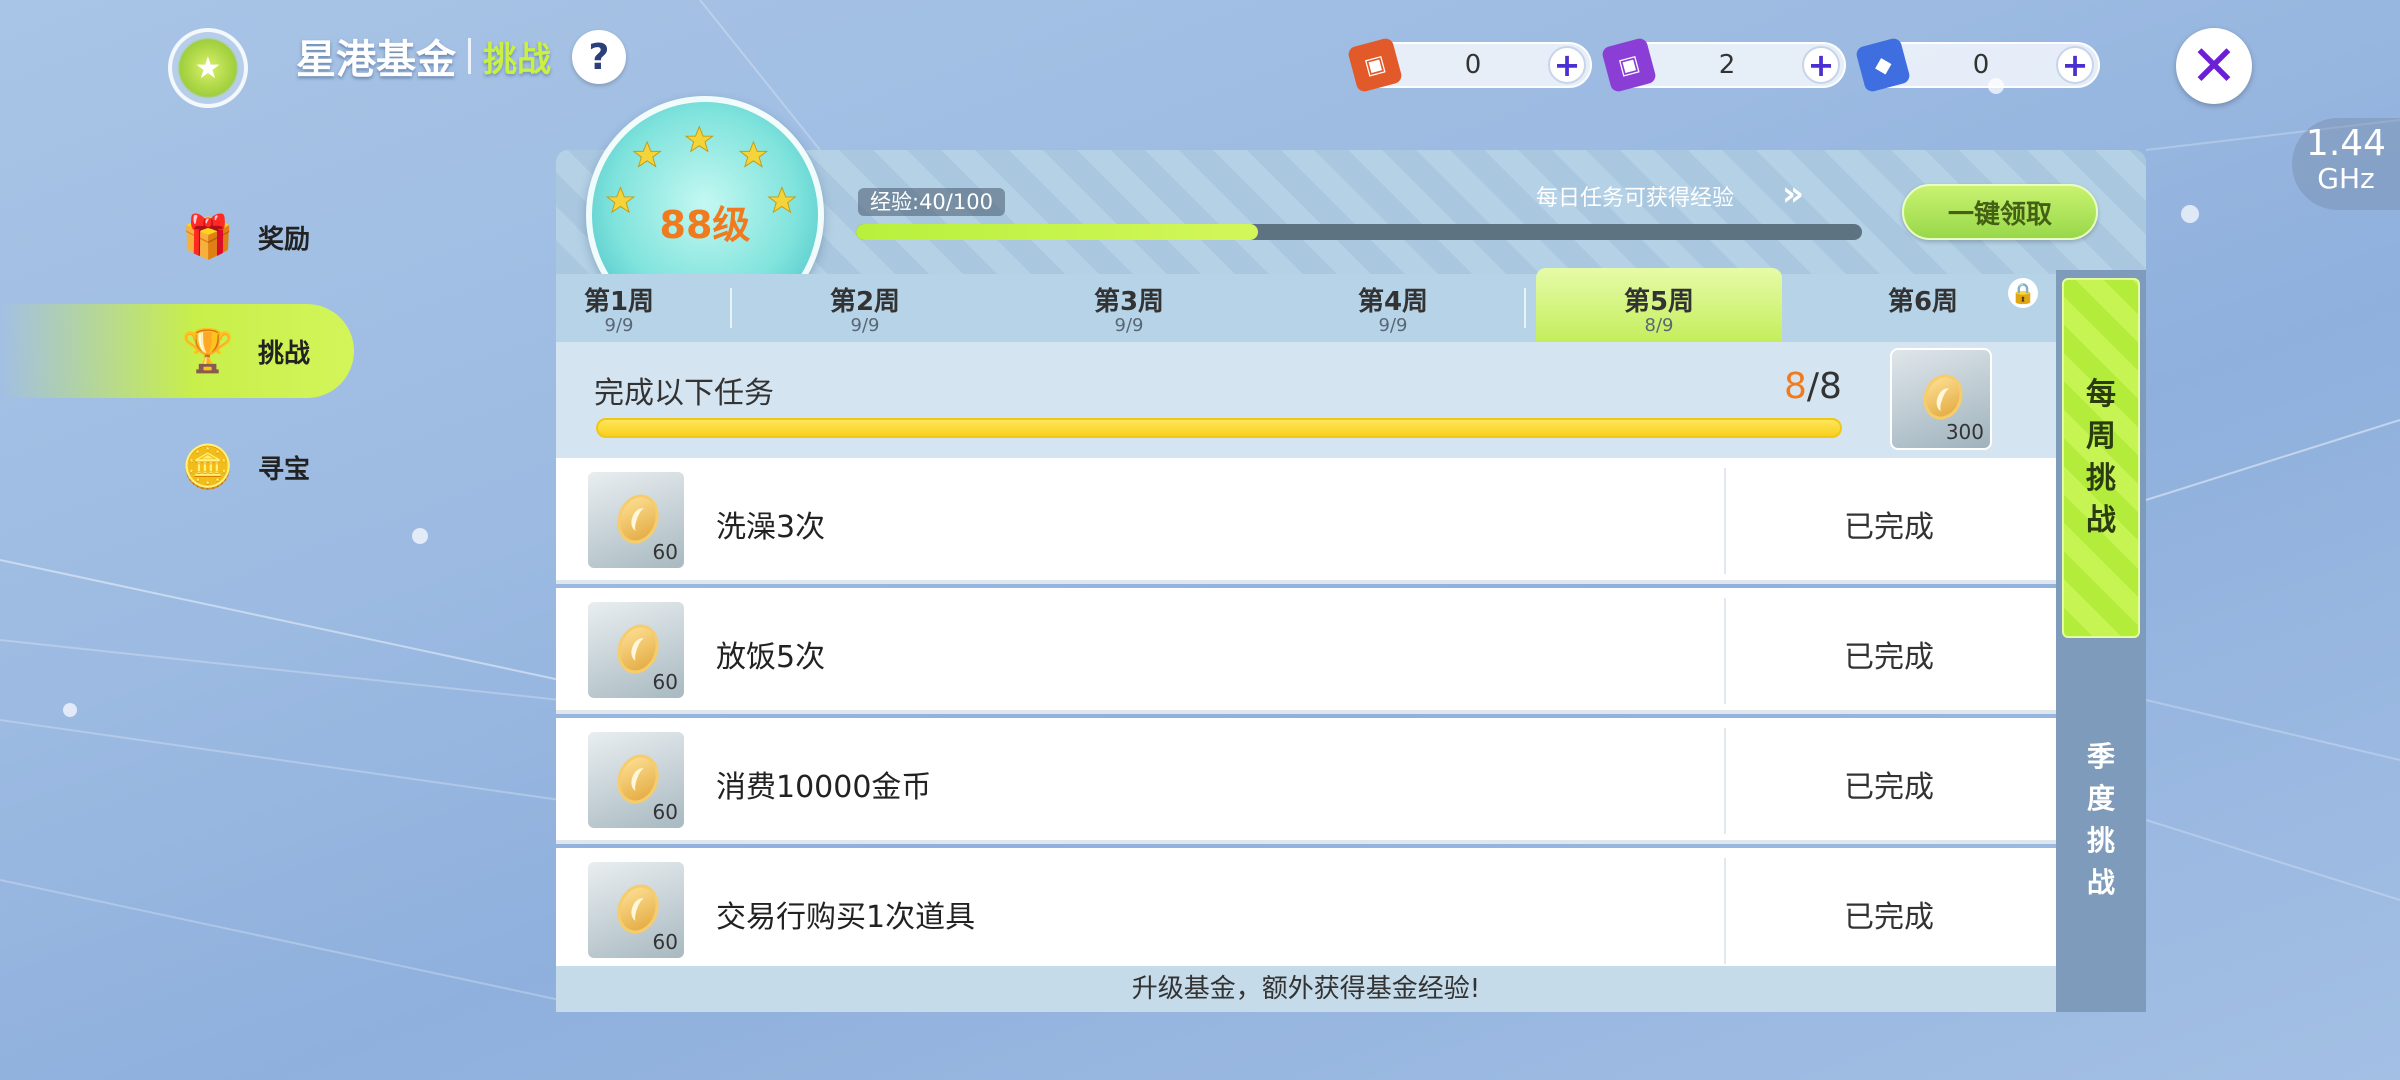  What do you see at coordinates (1659, 325) in the screenshot?
I see `week-count: 8/9` at bounding box center [1659, 325].